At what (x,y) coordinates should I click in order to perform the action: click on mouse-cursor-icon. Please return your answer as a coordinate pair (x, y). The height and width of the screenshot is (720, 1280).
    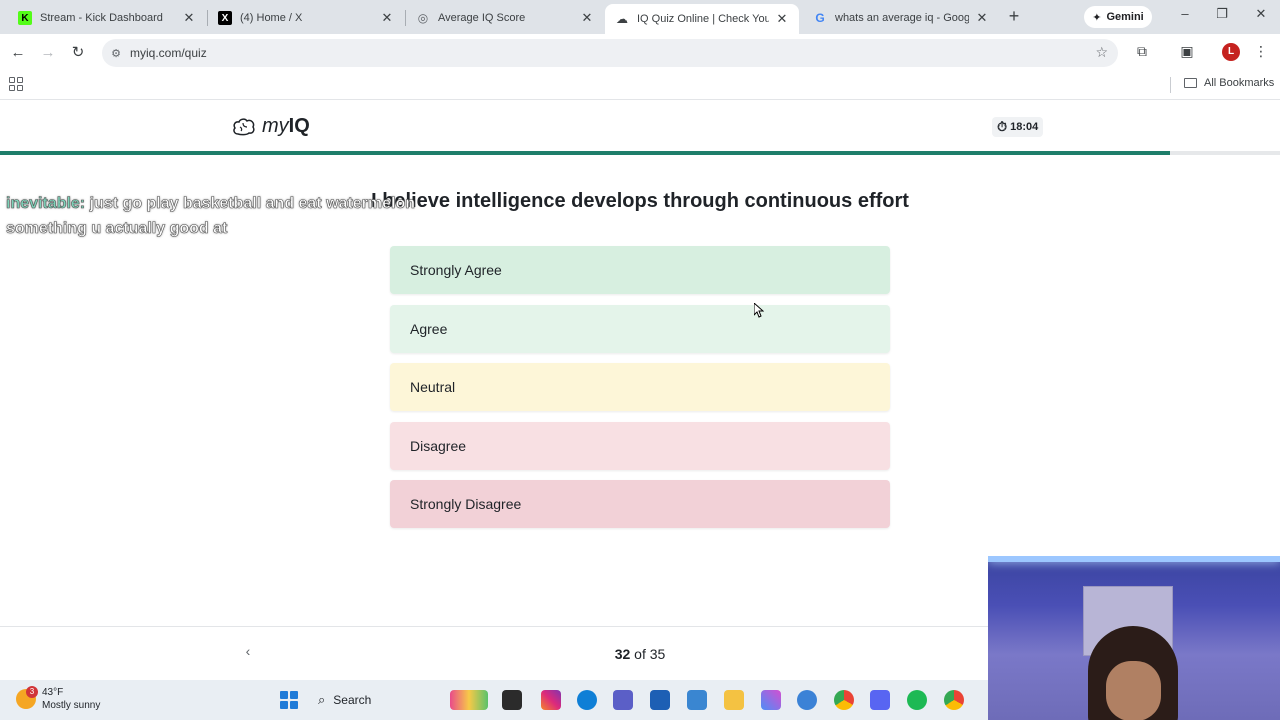
    Looking at the image, I should click on (759, 310).